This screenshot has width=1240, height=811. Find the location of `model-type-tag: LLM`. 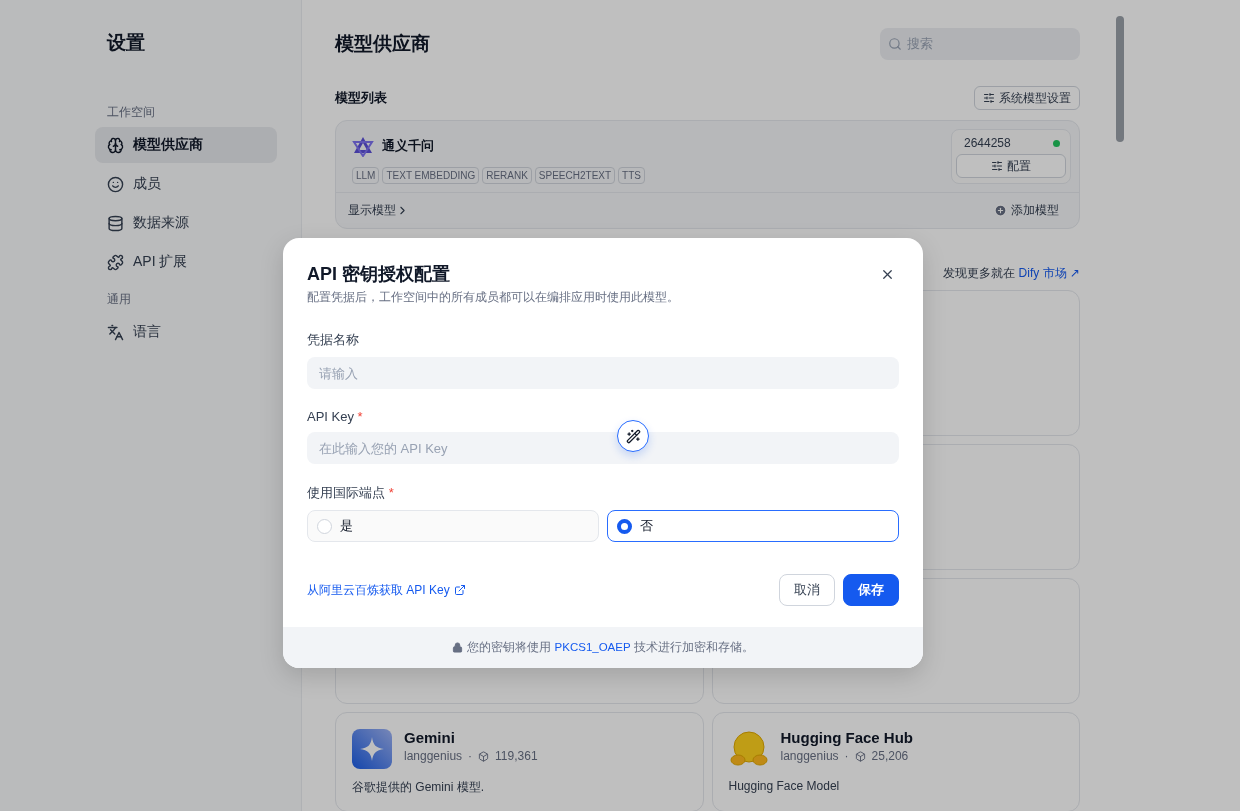

model-type-tag: LLM is located at coordinates (366, 175).